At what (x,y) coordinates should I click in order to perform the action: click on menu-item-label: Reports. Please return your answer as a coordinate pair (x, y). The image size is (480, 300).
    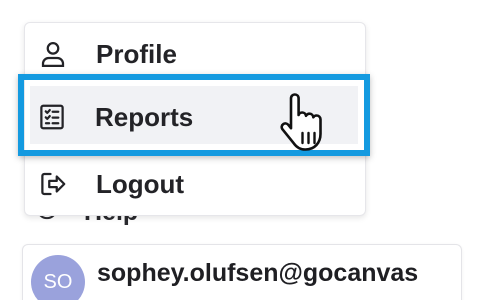
    Looking at the image, I should click on (144, 116).